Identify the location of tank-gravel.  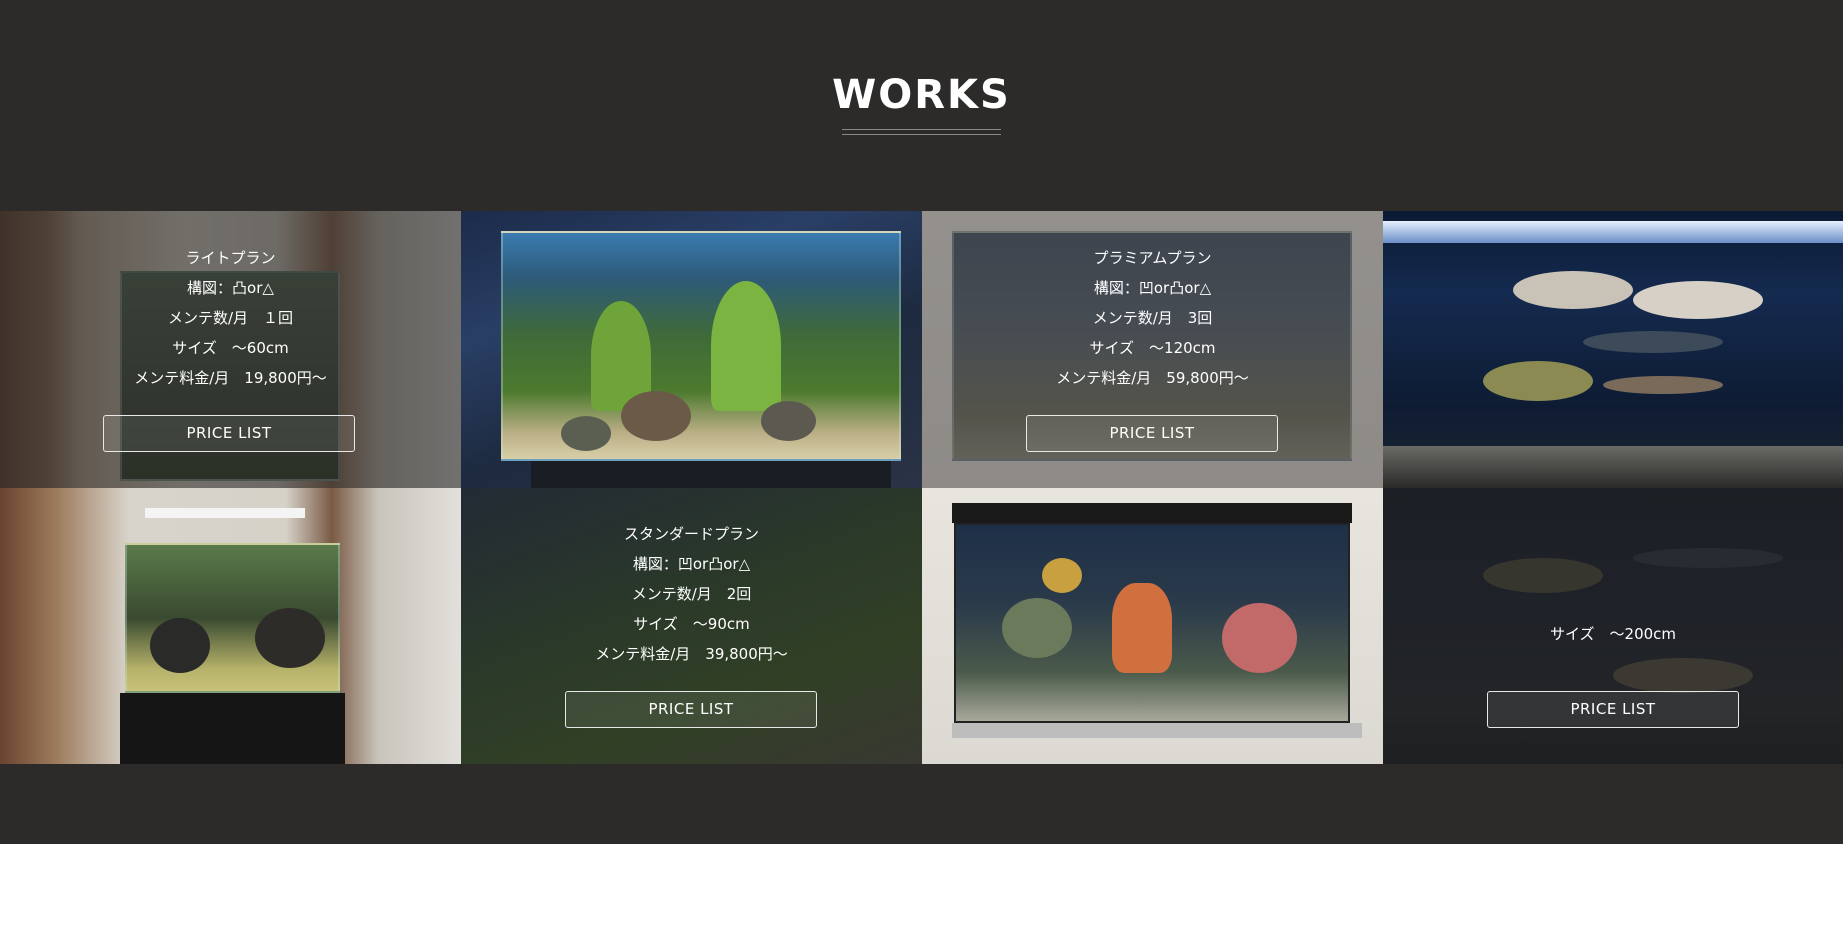
(1613, 467).